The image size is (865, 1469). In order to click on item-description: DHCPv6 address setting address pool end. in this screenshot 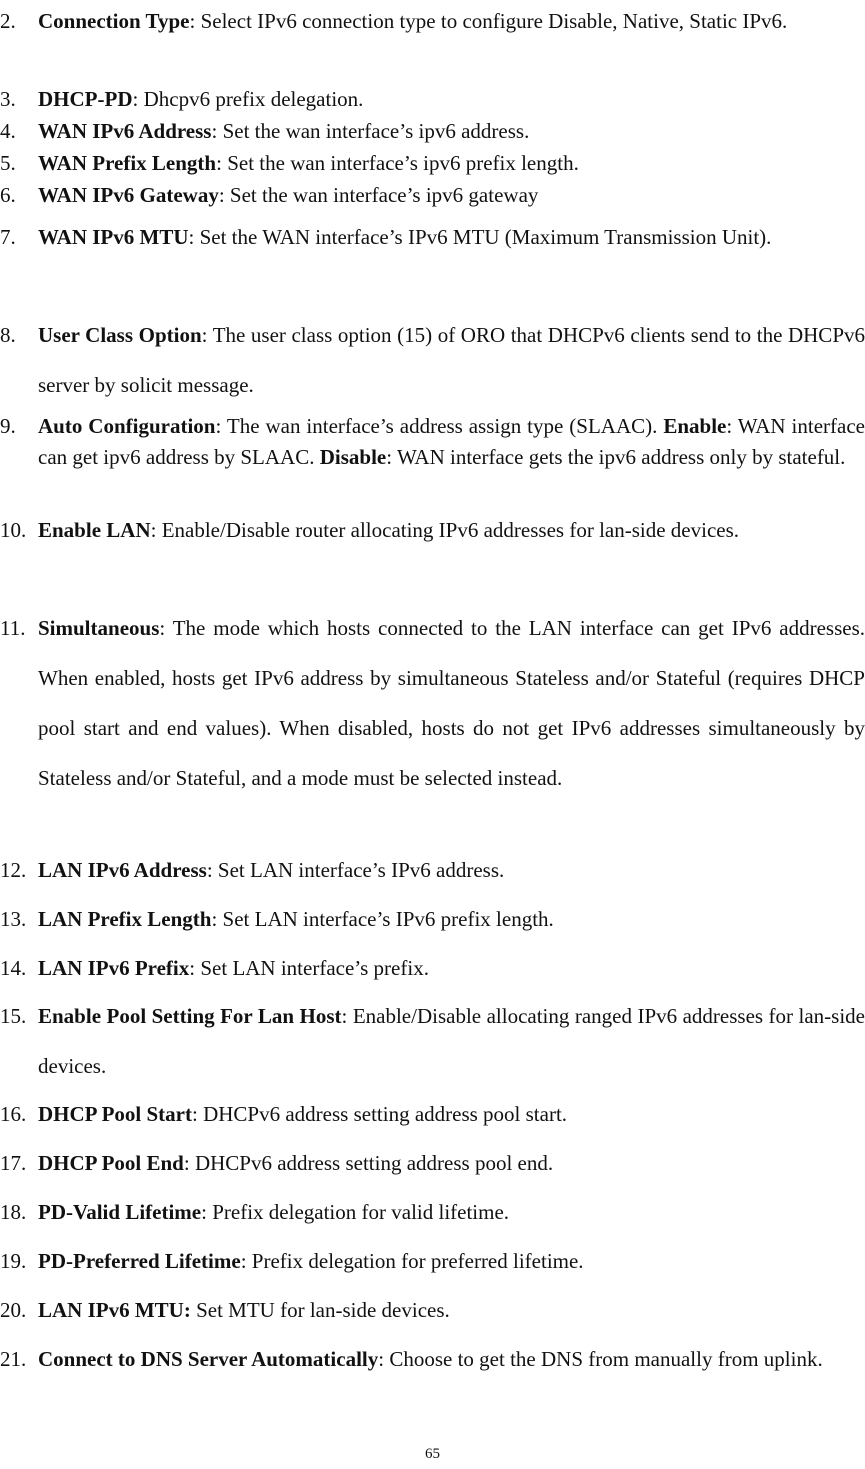, I will do `click(374, 1163)`.